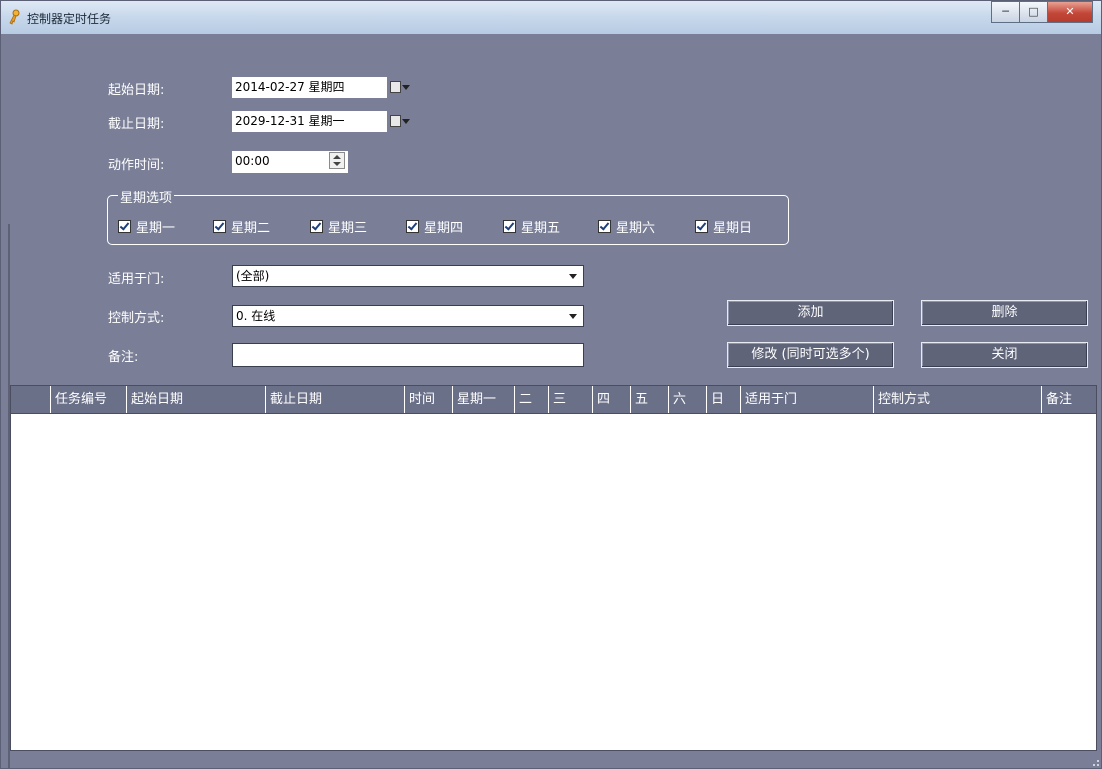 This screenshot has height=769, width=1102. I want to click on door-label: 适用于门:, so click(136, 279).